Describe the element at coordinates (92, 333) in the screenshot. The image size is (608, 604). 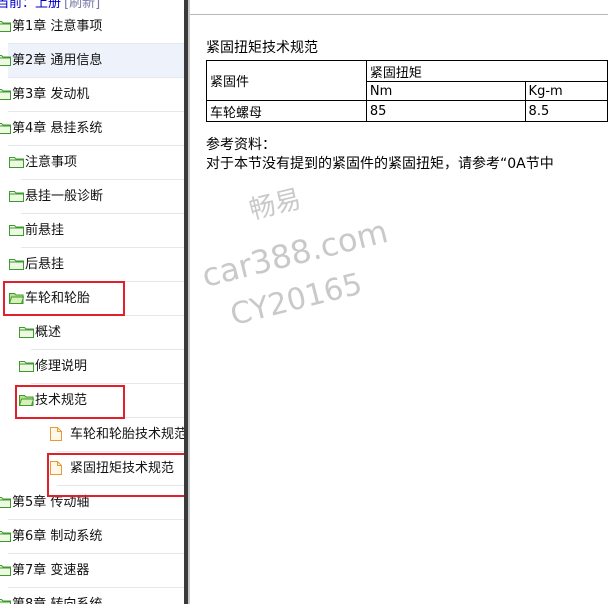
I see `tree-item: 概述` at that location.